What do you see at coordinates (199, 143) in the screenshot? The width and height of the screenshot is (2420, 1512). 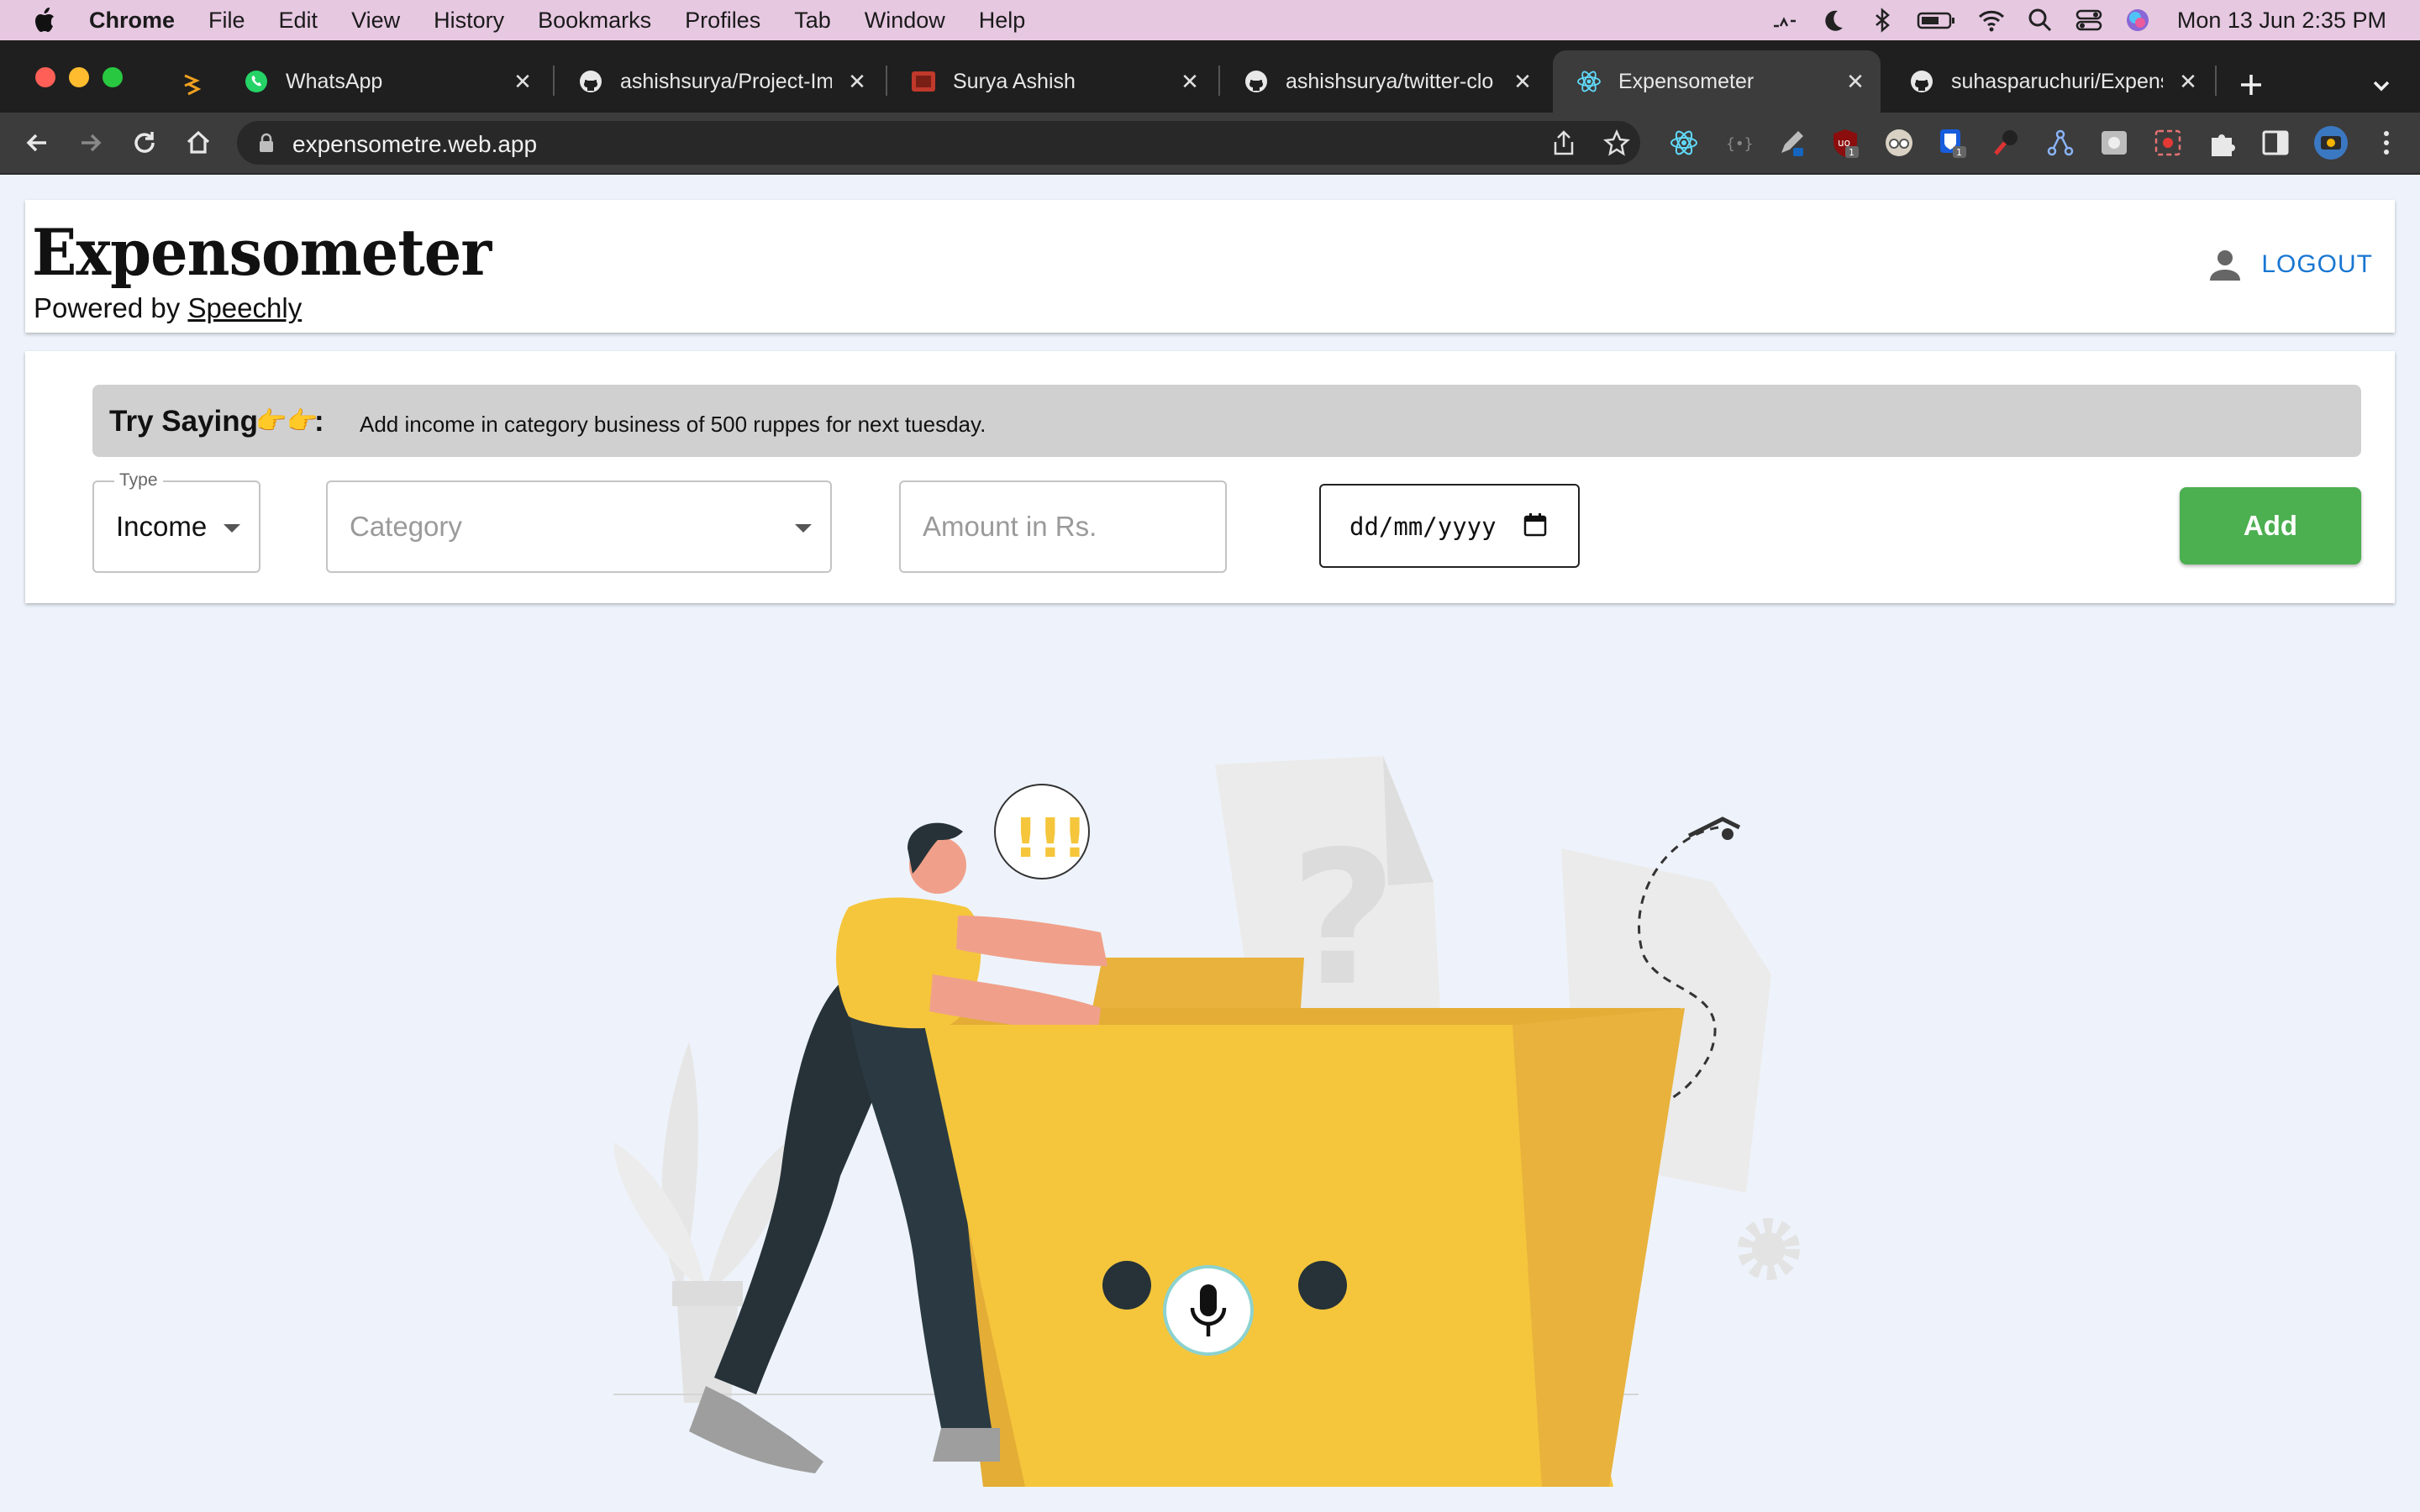 I see `home-button` at bounding box center [199, 143].